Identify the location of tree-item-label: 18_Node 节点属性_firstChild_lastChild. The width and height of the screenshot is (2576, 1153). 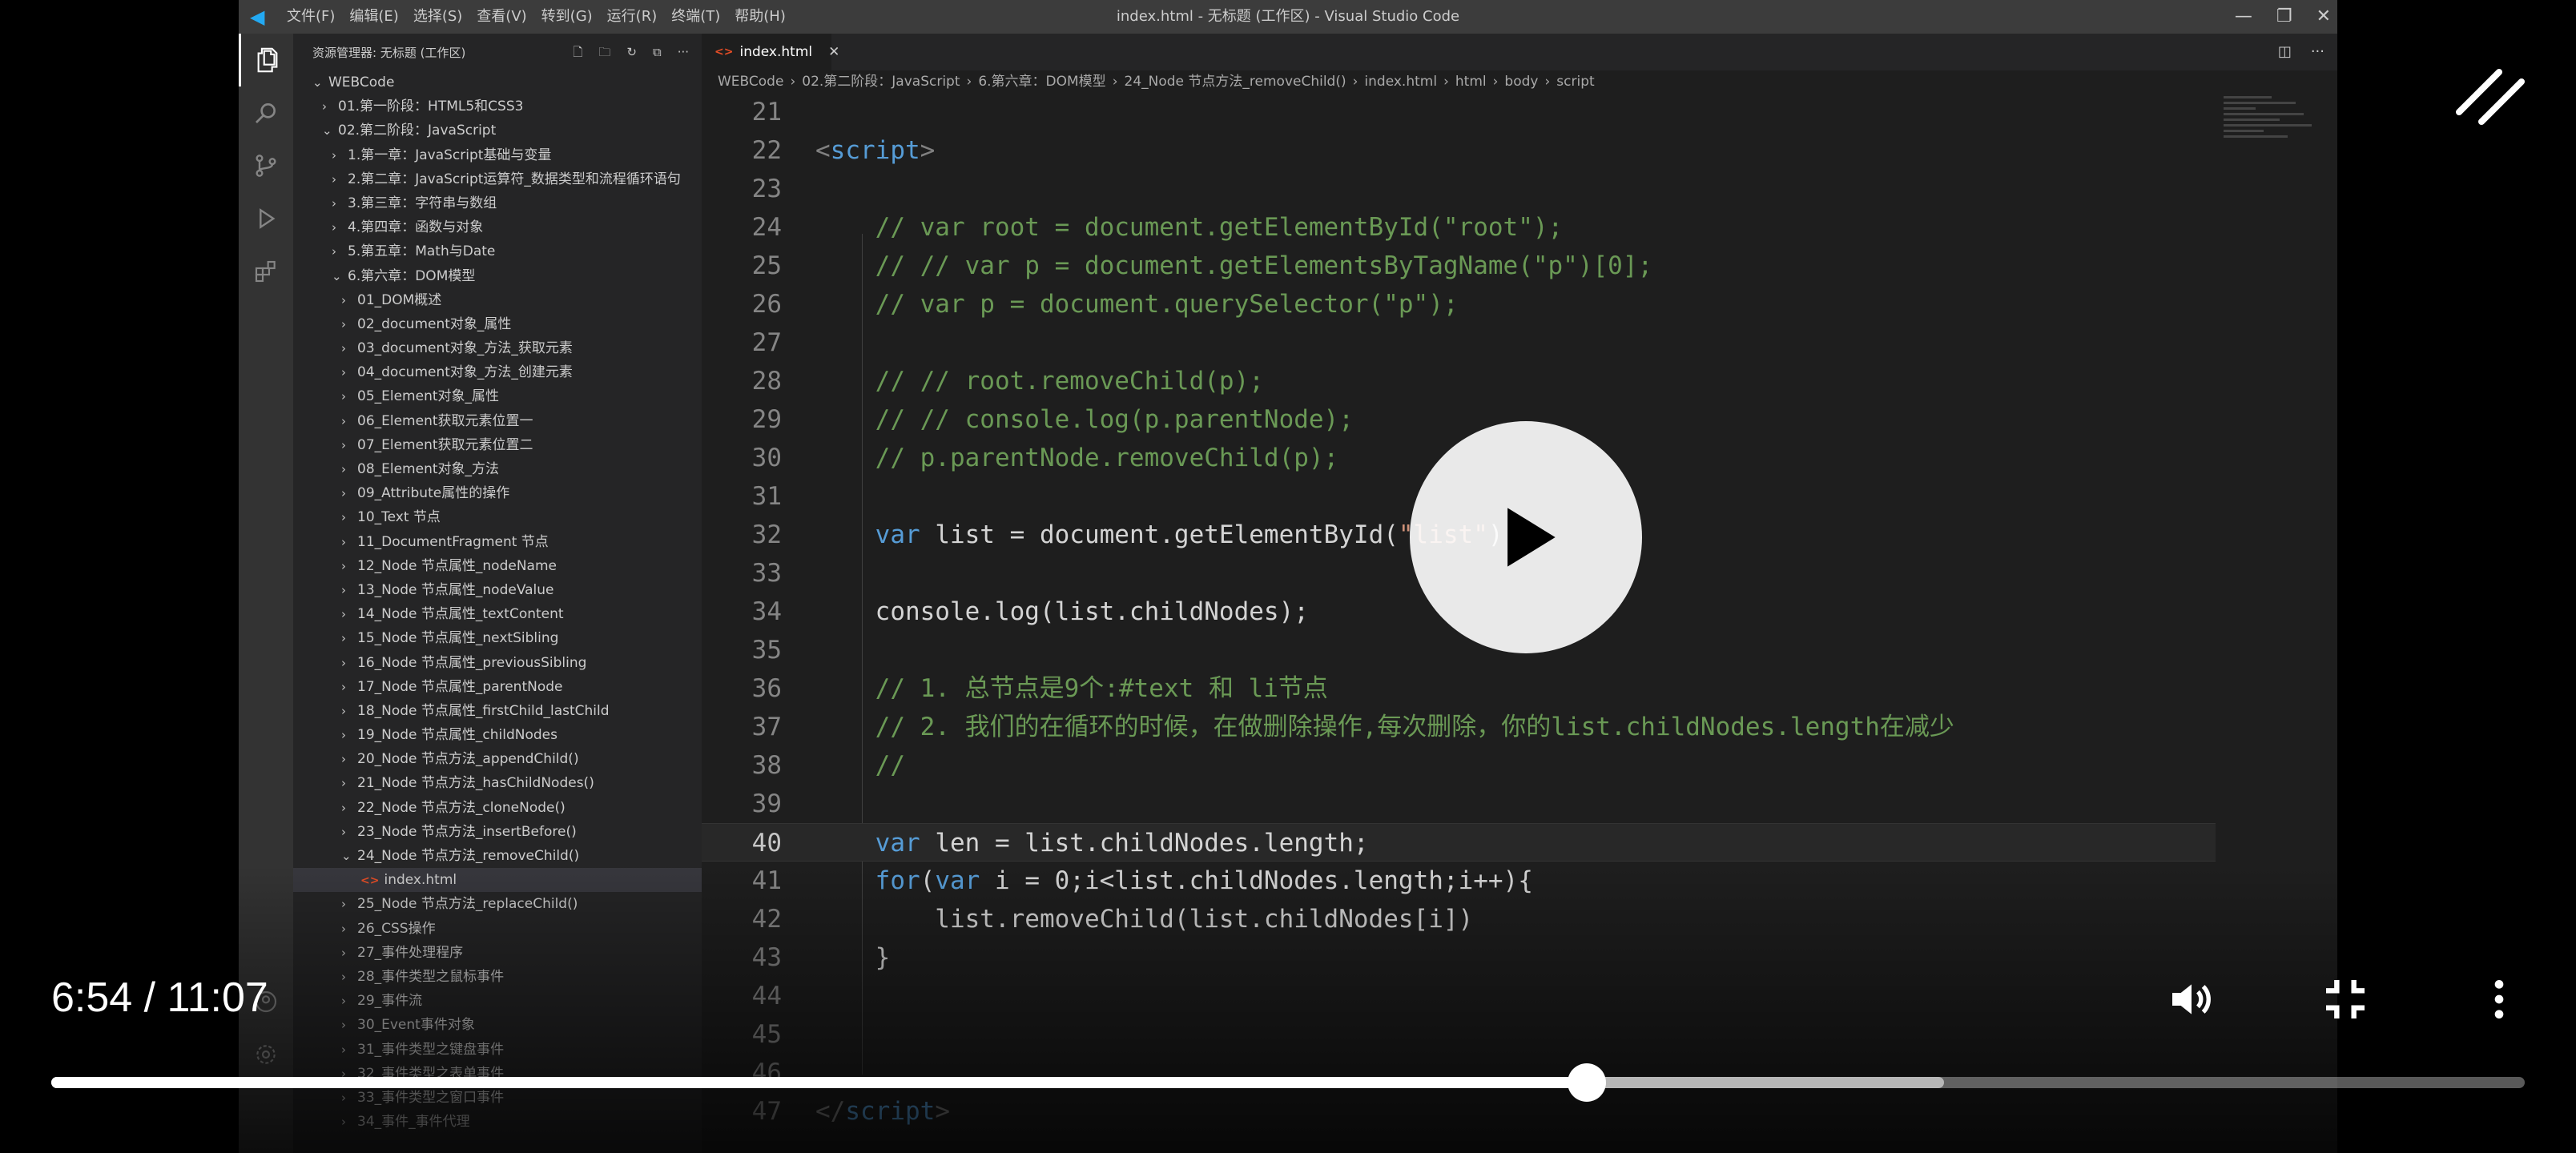
(483, 711).